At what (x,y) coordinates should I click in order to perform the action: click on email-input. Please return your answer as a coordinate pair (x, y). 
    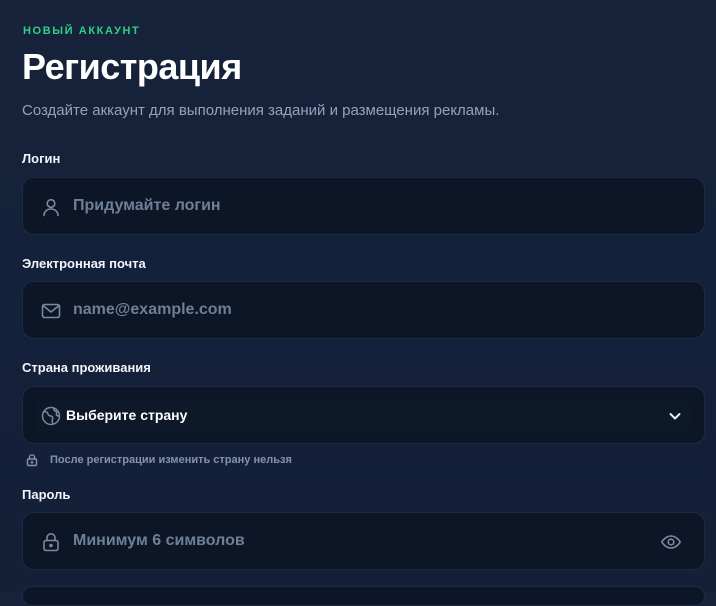
    Looking at the image, I should click on (353, 310).